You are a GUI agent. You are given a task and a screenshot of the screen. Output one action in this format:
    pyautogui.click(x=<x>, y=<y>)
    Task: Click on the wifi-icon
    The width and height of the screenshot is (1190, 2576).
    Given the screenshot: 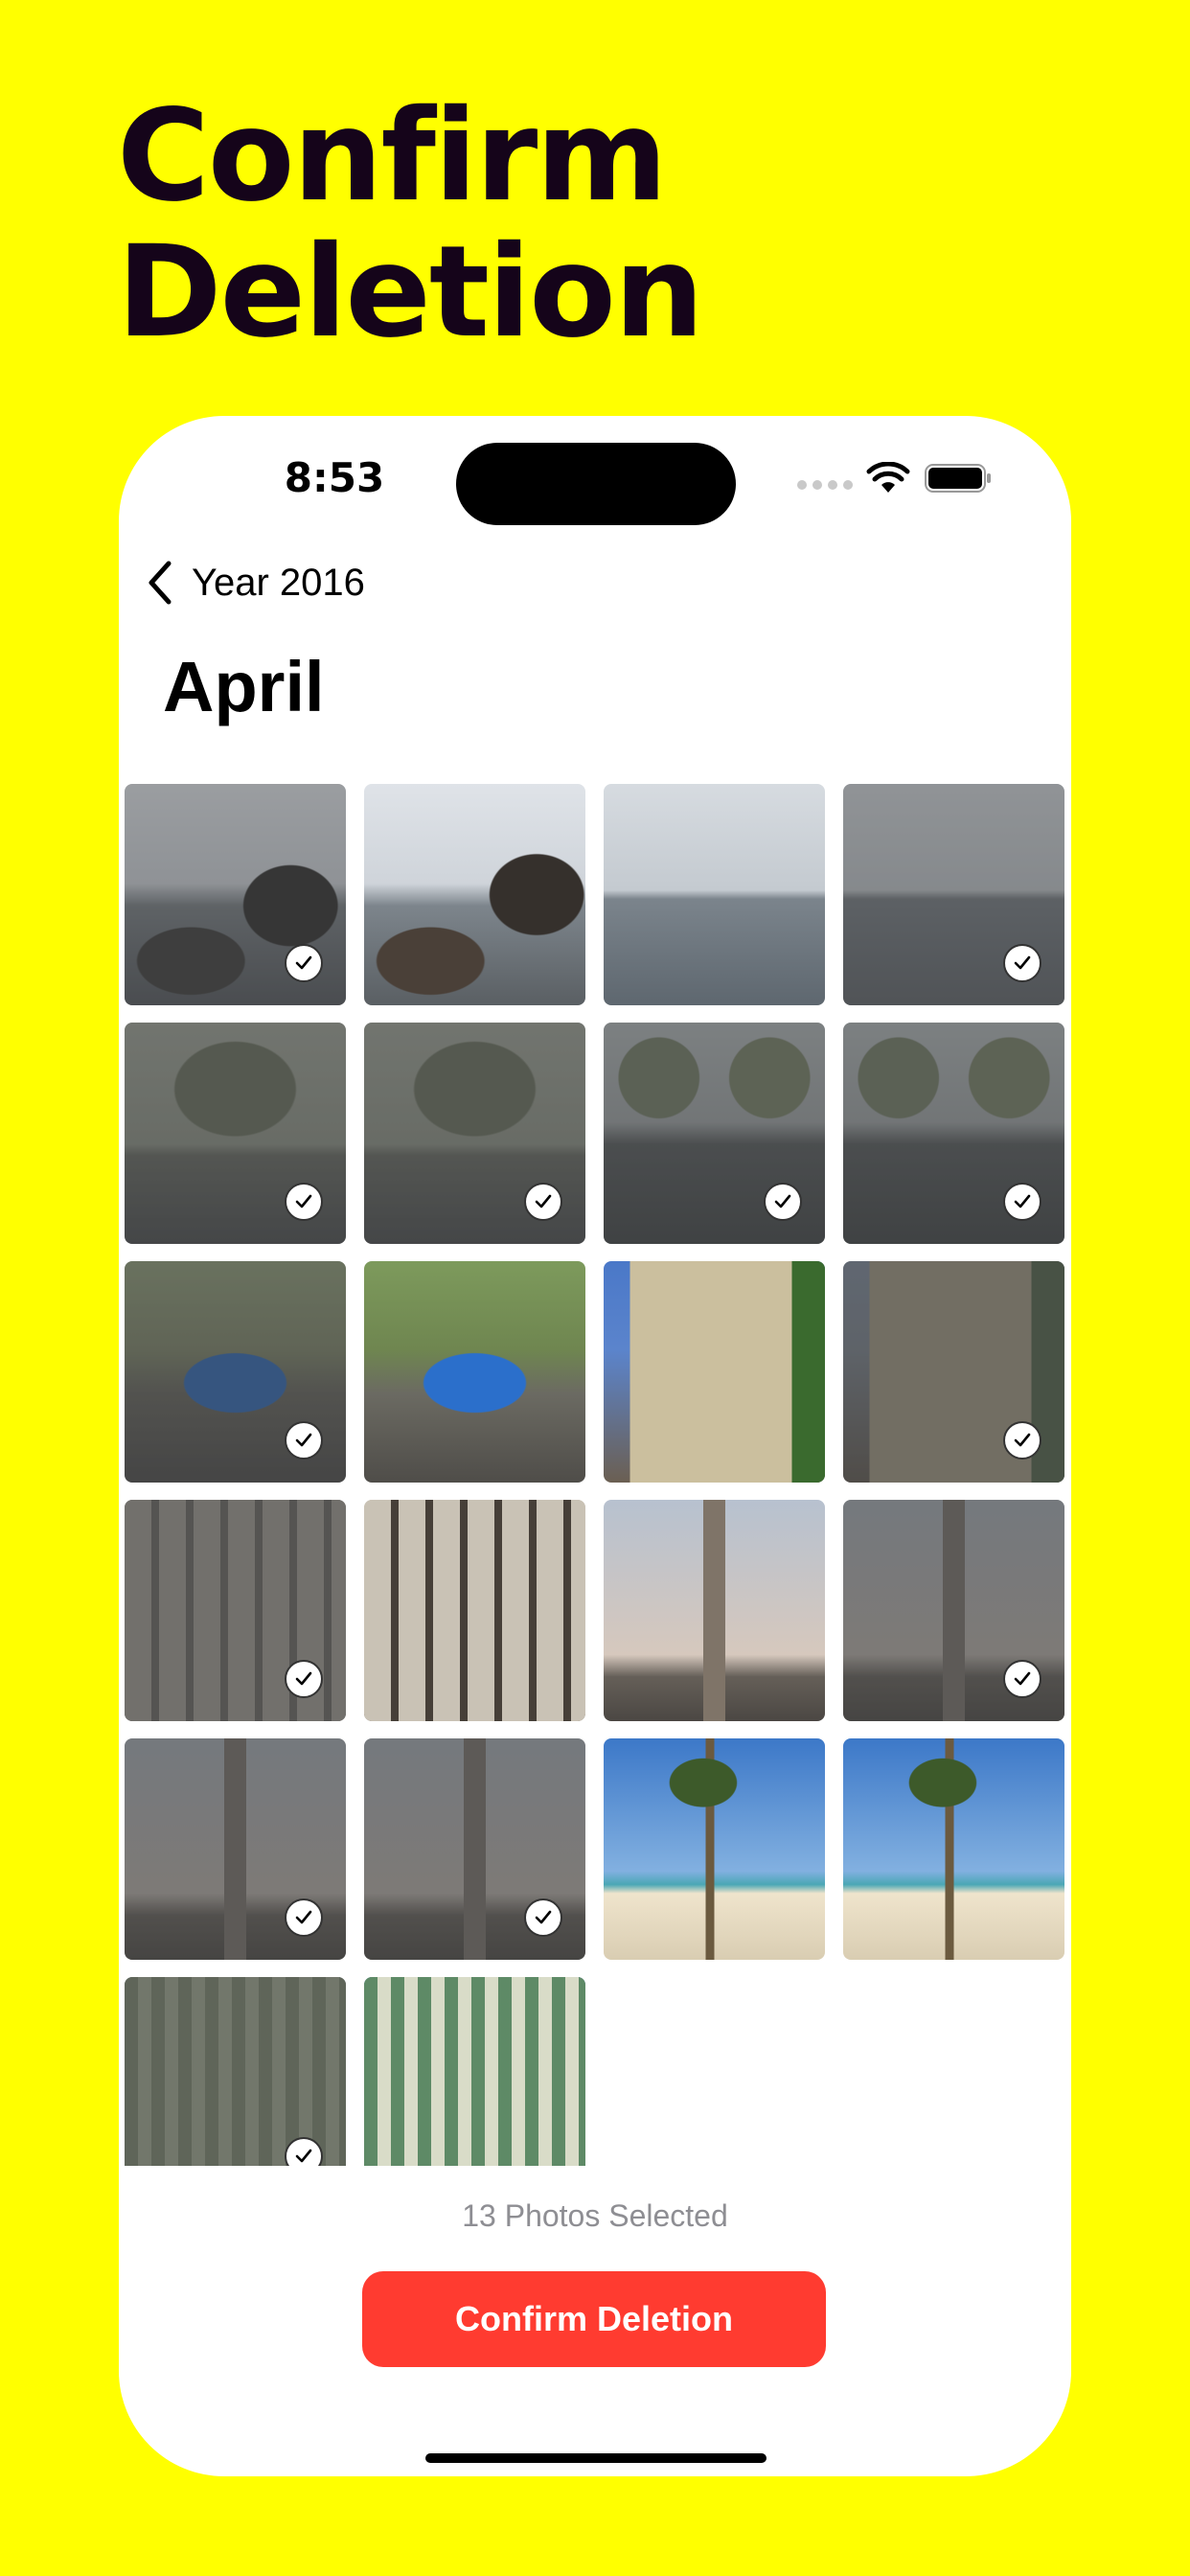 What is the action you would take?
    pyautogui.click(x=888, y=477)
    